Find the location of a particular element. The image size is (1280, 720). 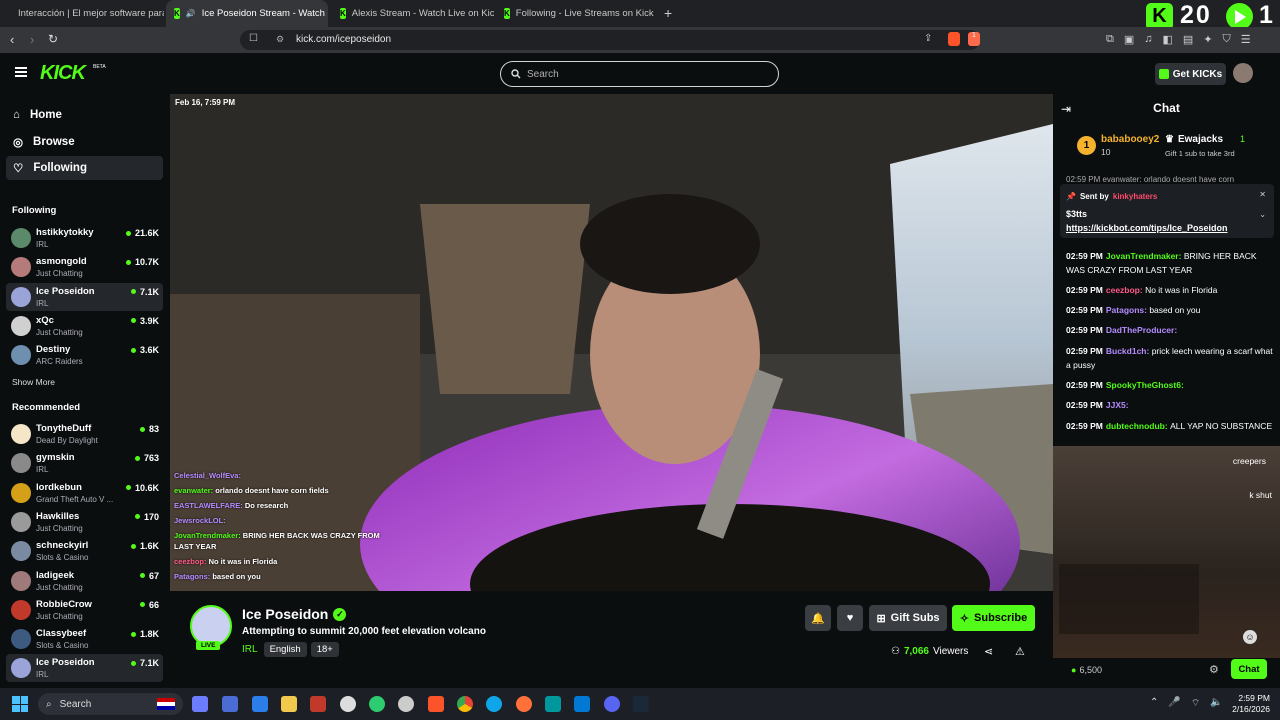

channel-points: ● 6,500 is located at coordinates (1086, 670).